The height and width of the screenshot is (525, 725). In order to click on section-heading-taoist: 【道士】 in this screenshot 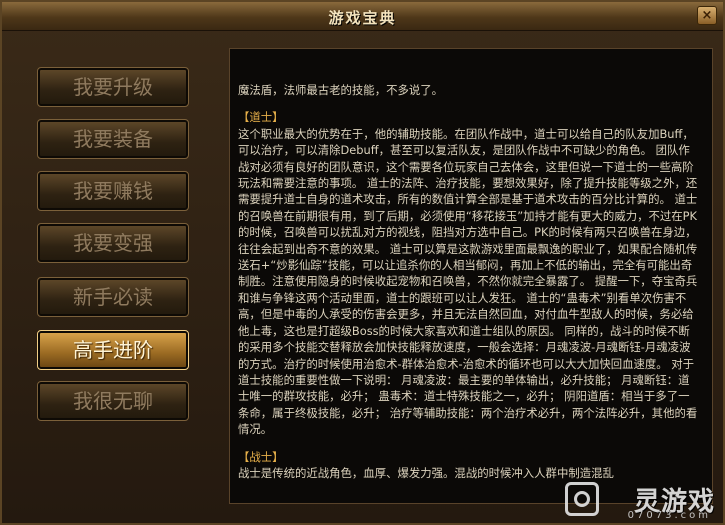, I will do `click(261, 117)`.